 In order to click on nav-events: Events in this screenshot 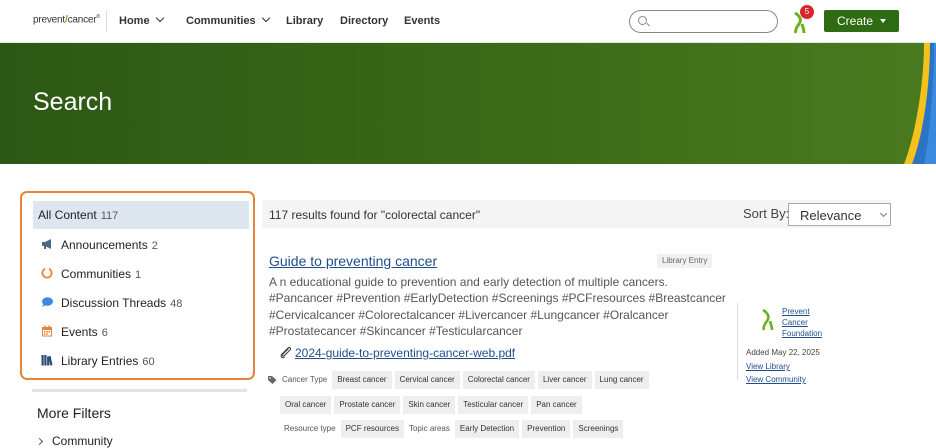, I will do `click(422, 21)`.